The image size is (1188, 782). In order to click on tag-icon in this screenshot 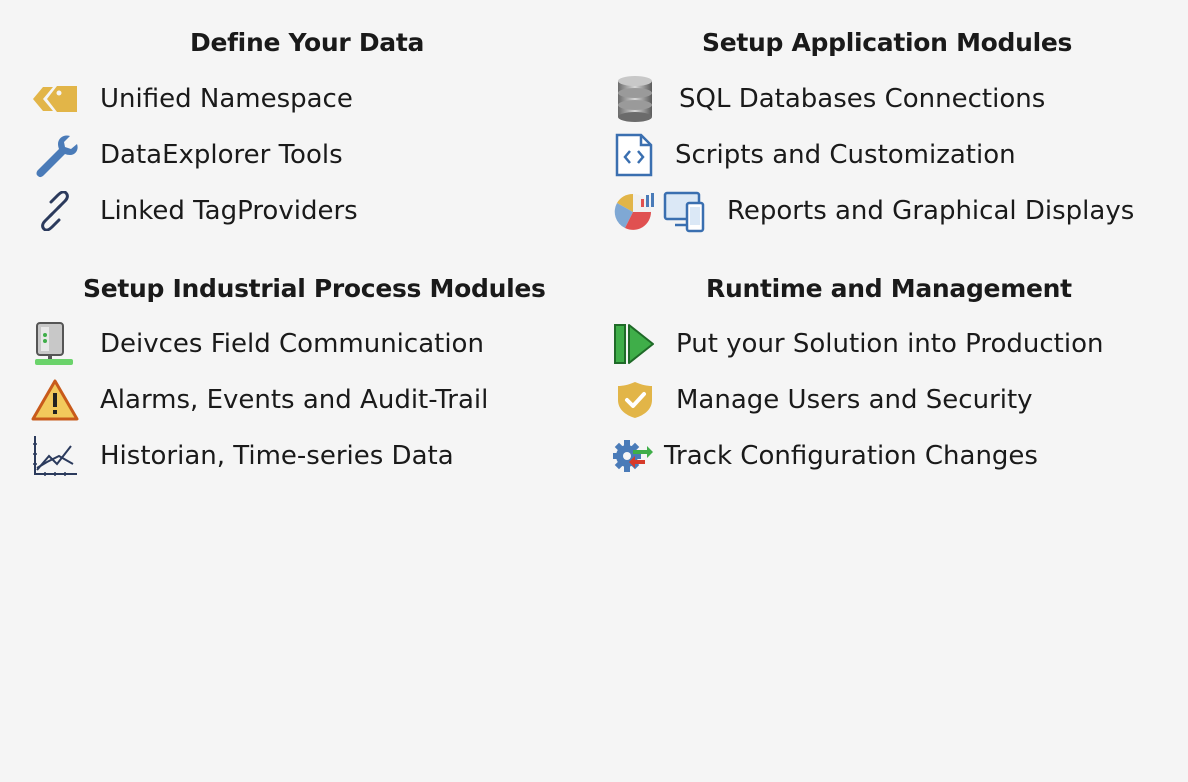, I will do `click(55, 99)`.